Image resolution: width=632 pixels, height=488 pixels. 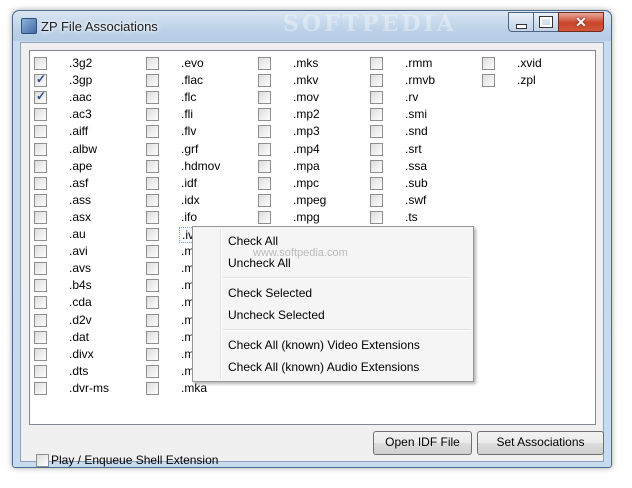 What do you see at coordinates (306, 165) in the screenshot?
I see `extension-label: .mpa` at bounding box center [306, 165].